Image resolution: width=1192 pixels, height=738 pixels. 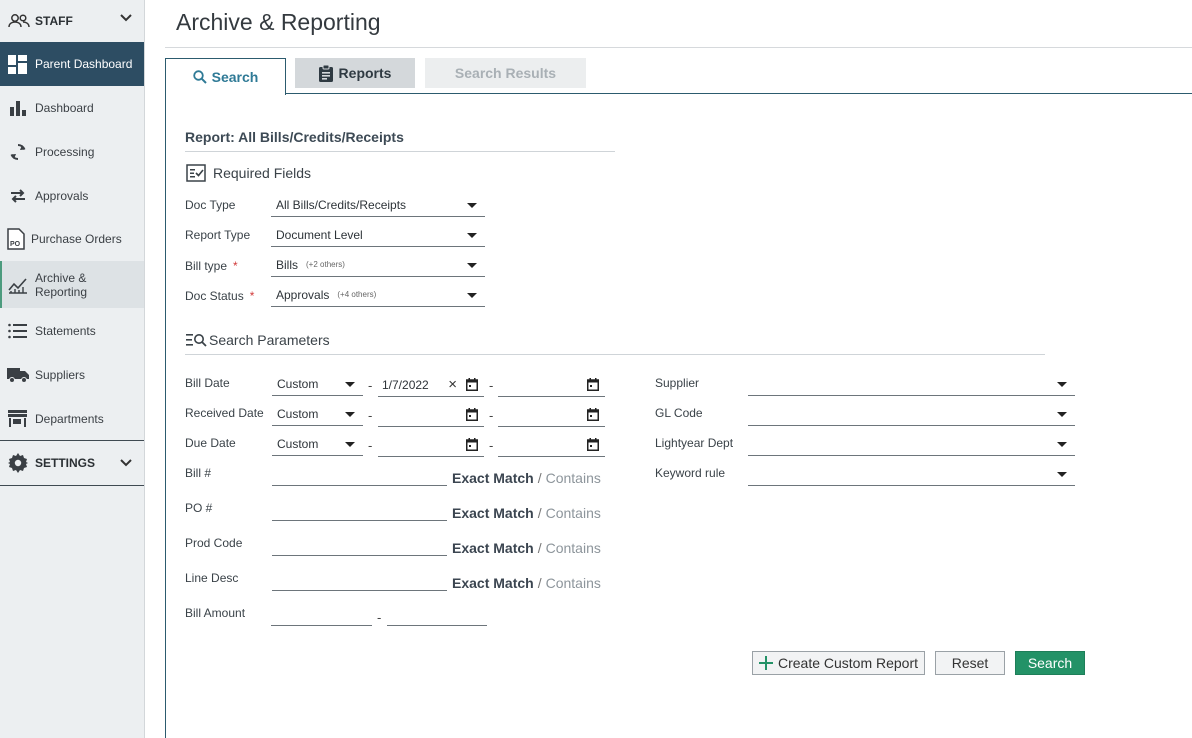 I want to click on line-desc-input, so click(x=359, y=581).